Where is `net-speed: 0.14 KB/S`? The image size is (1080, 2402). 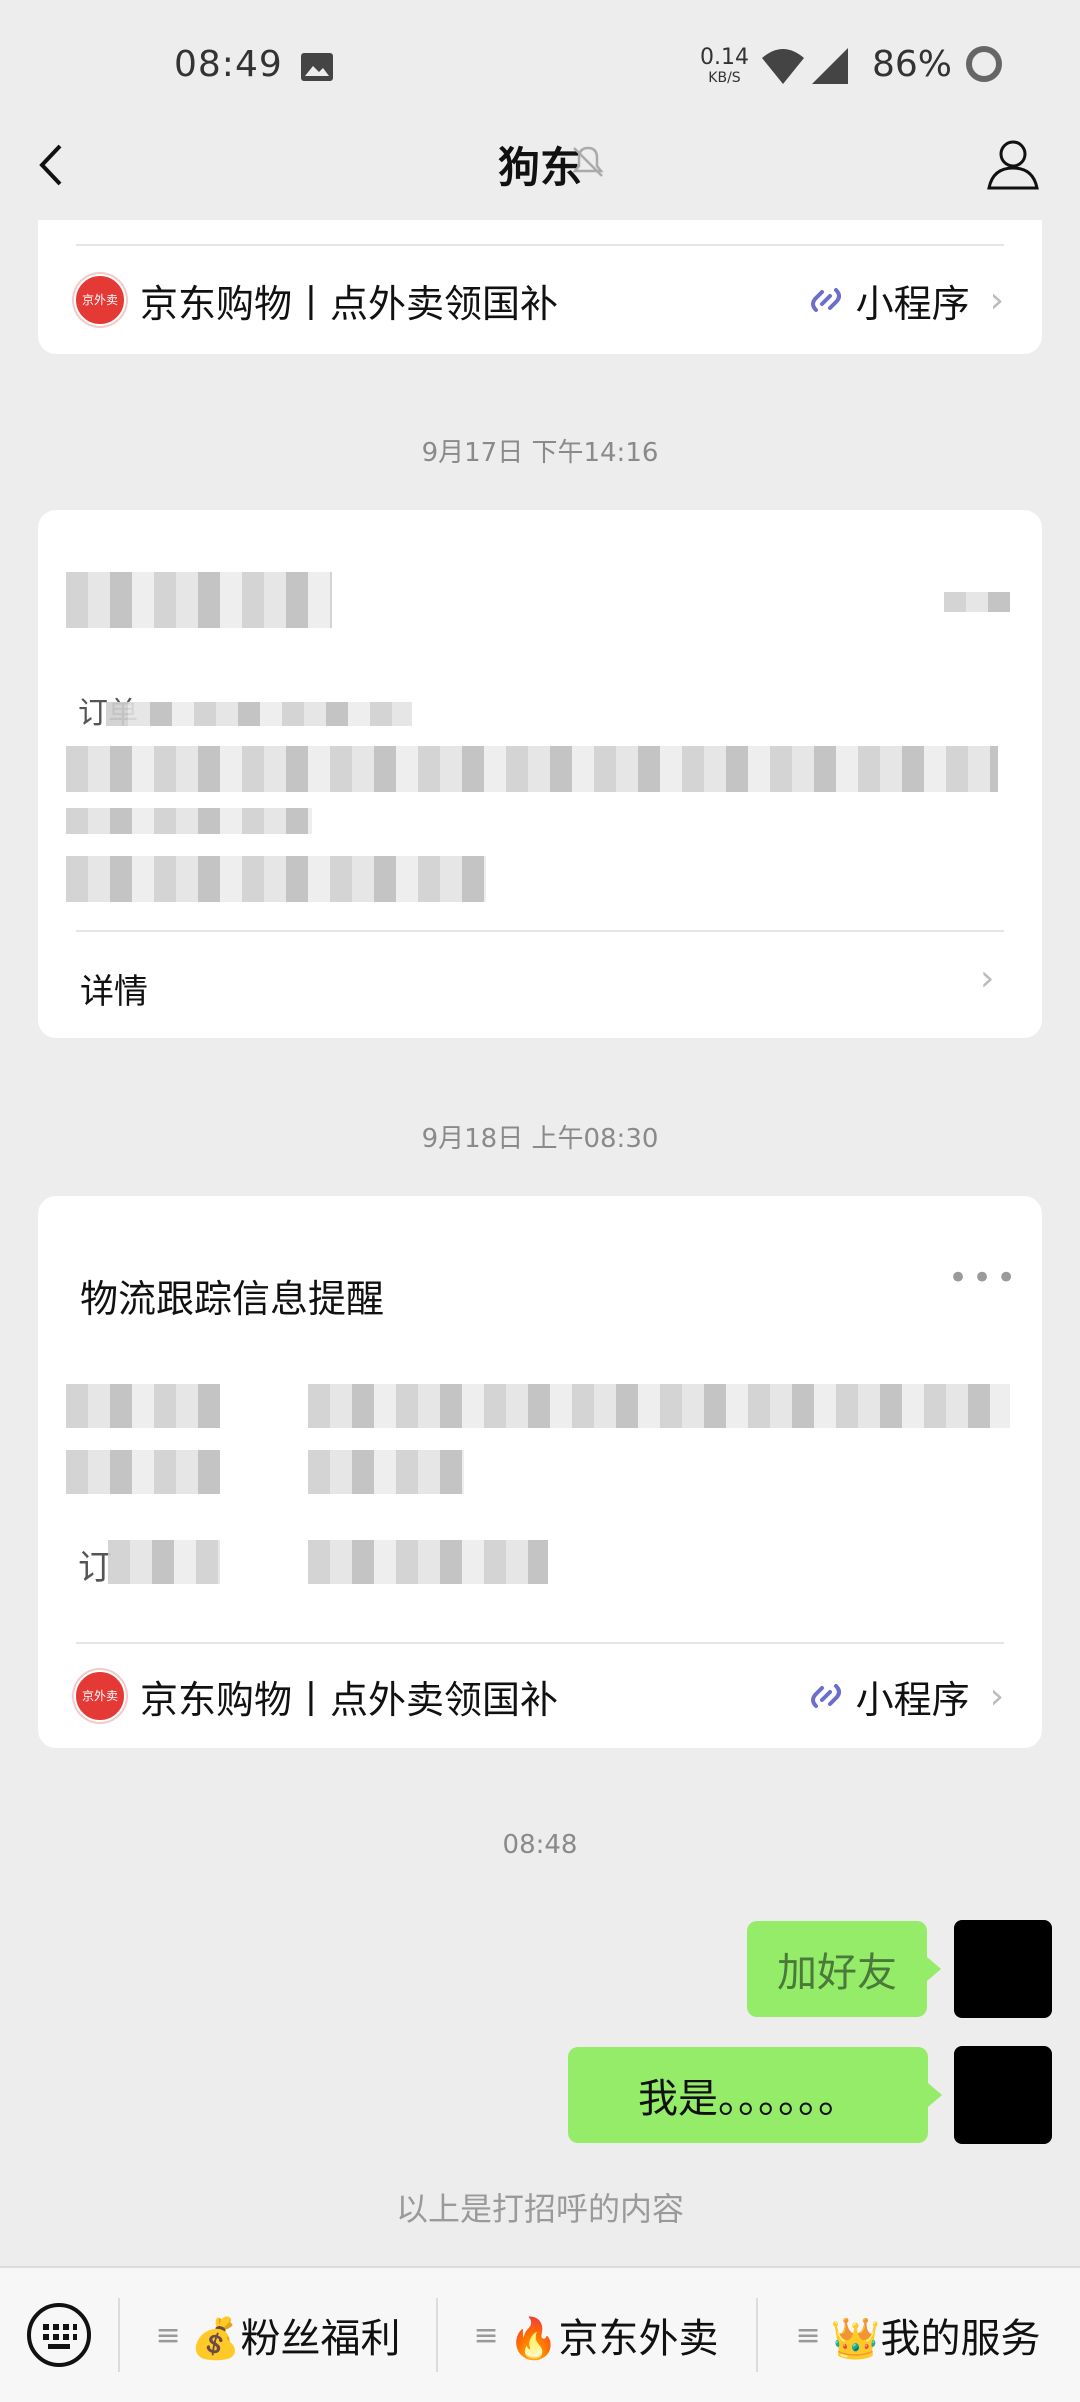
net-speed: 0.14 KB/S is located at coordinates (724, 66).